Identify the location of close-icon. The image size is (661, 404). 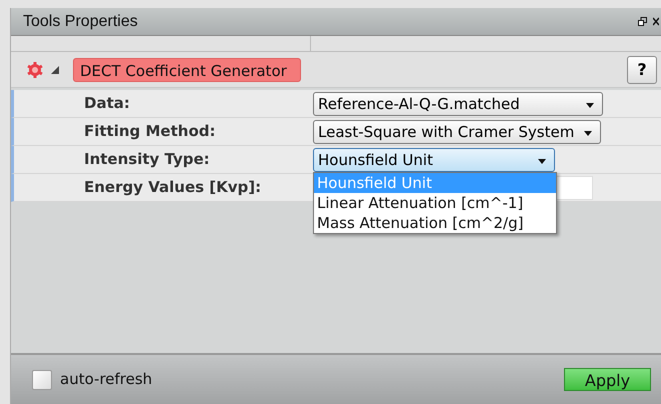
(656, 21).